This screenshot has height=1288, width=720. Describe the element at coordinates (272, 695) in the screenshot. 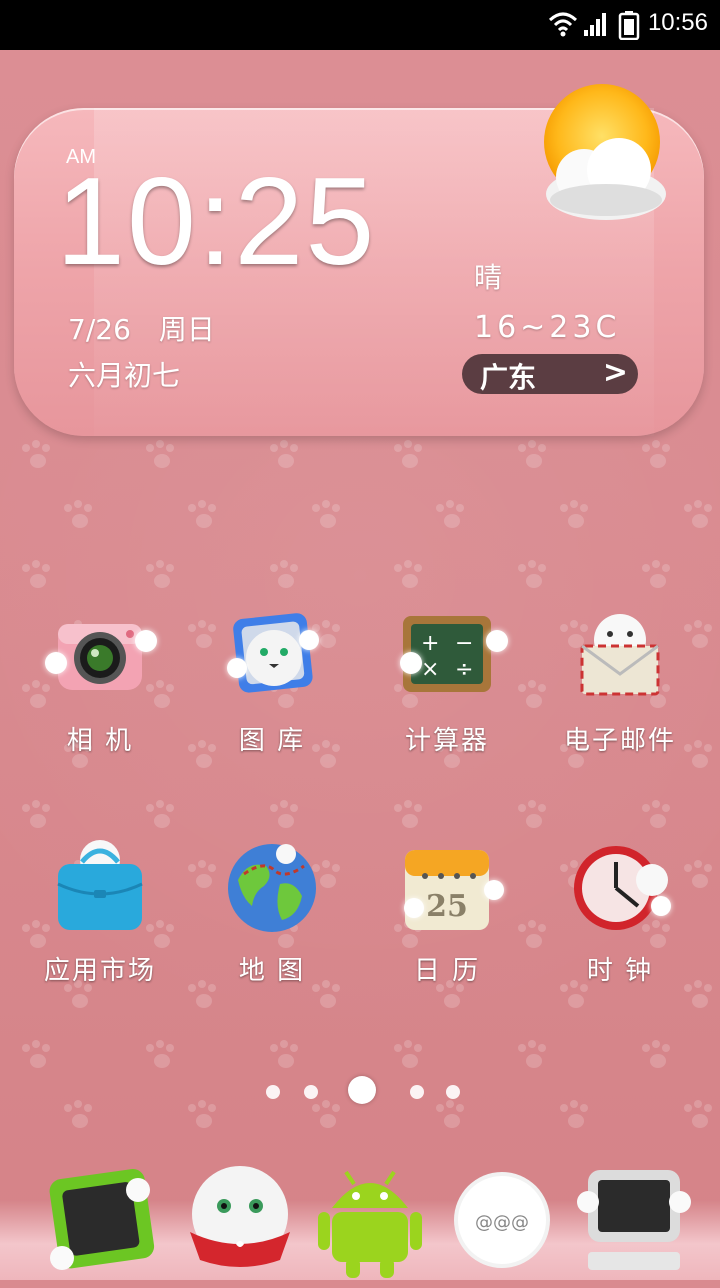

I see `app-gallery: 图 库` at that location.